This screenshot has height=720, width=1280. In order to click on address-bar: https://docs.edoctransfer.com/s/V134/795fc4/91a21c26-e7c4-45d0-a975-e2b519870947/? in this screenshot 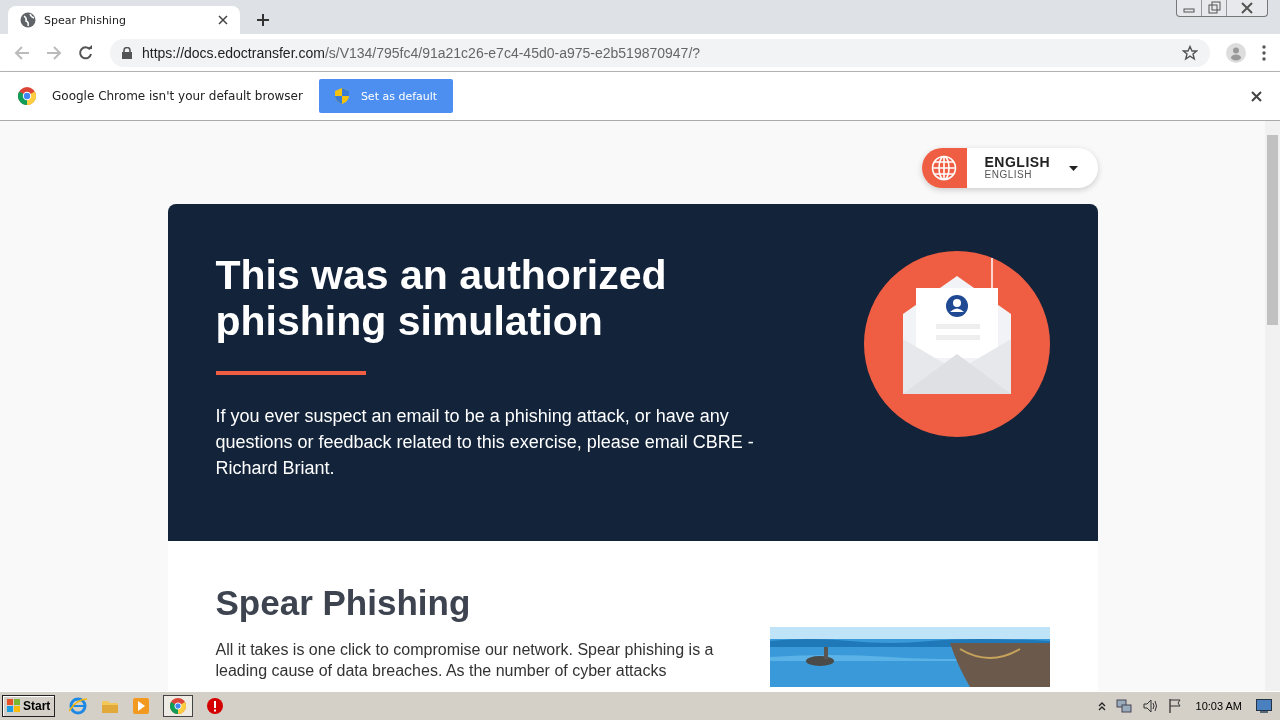, I will do `click(660, 52)`.